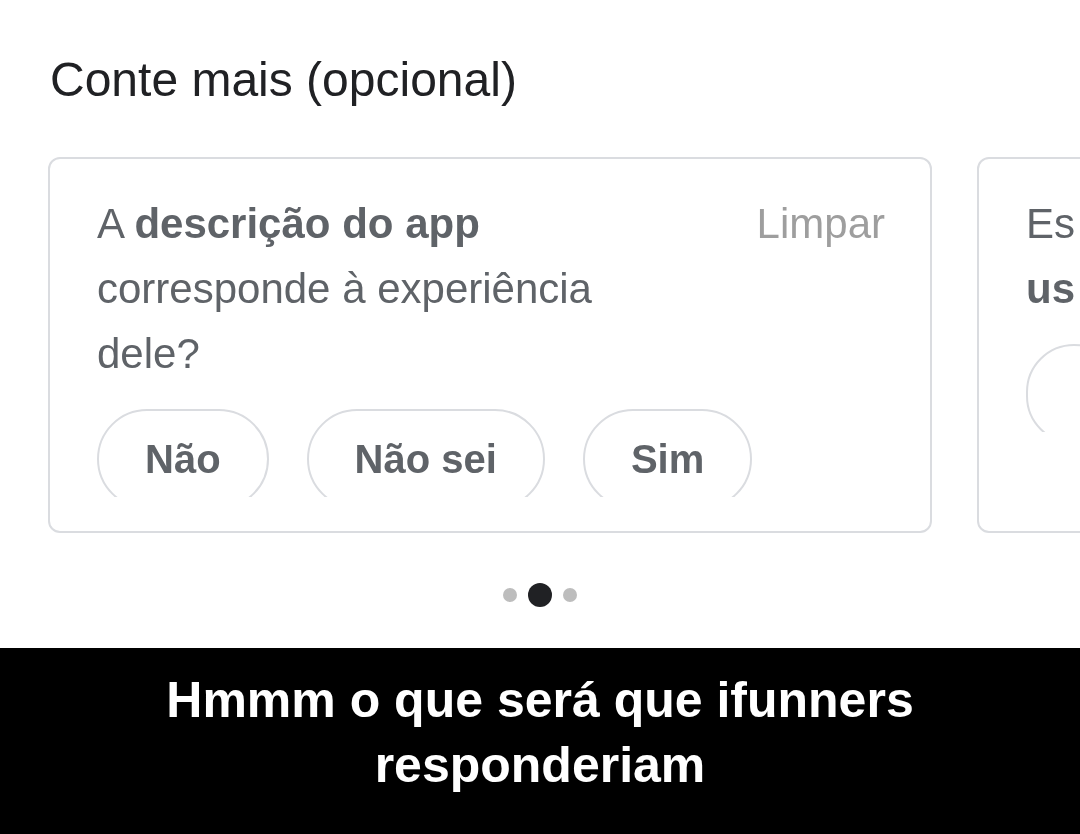 This screenshot has width=1080, height=834. I want to click on question-text: A descrição do app corresponde à experiência dele?, so click(345, 289).